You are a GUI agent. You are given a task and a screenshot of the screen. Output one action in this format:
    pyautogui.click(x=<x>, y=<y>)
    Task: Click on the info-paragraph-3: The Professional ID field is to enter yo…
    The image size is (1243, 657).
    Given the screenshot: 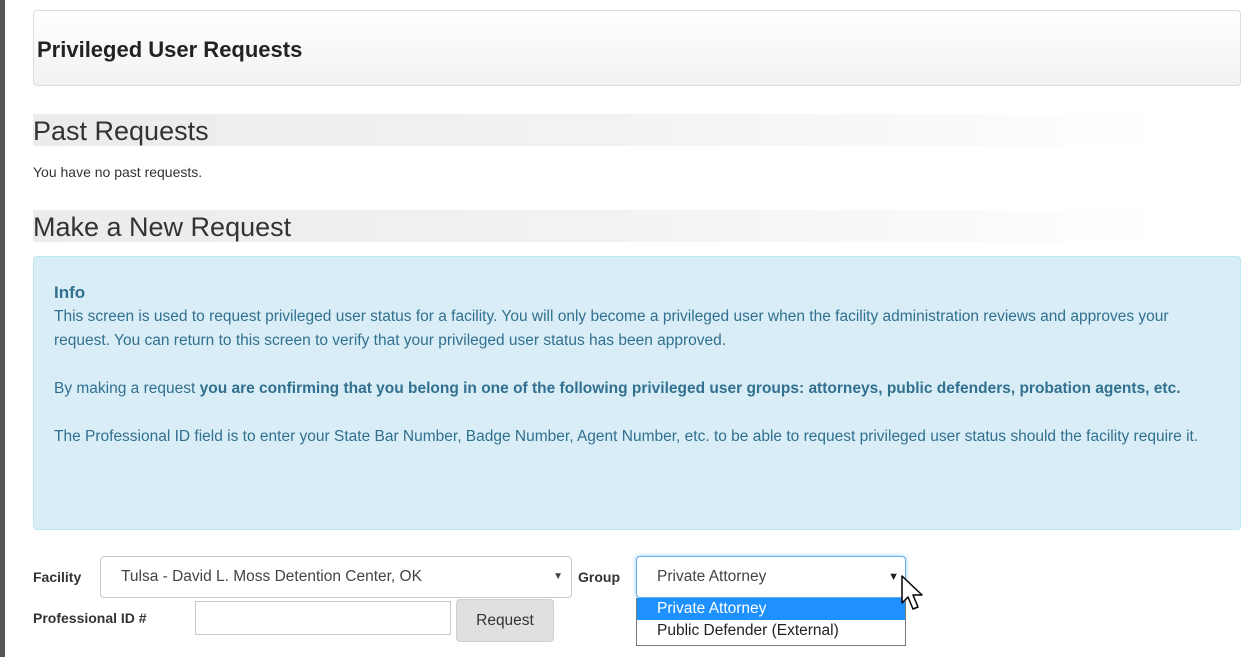 What is the action you would take?
    pyautogui.click(x=626, y=436)
    